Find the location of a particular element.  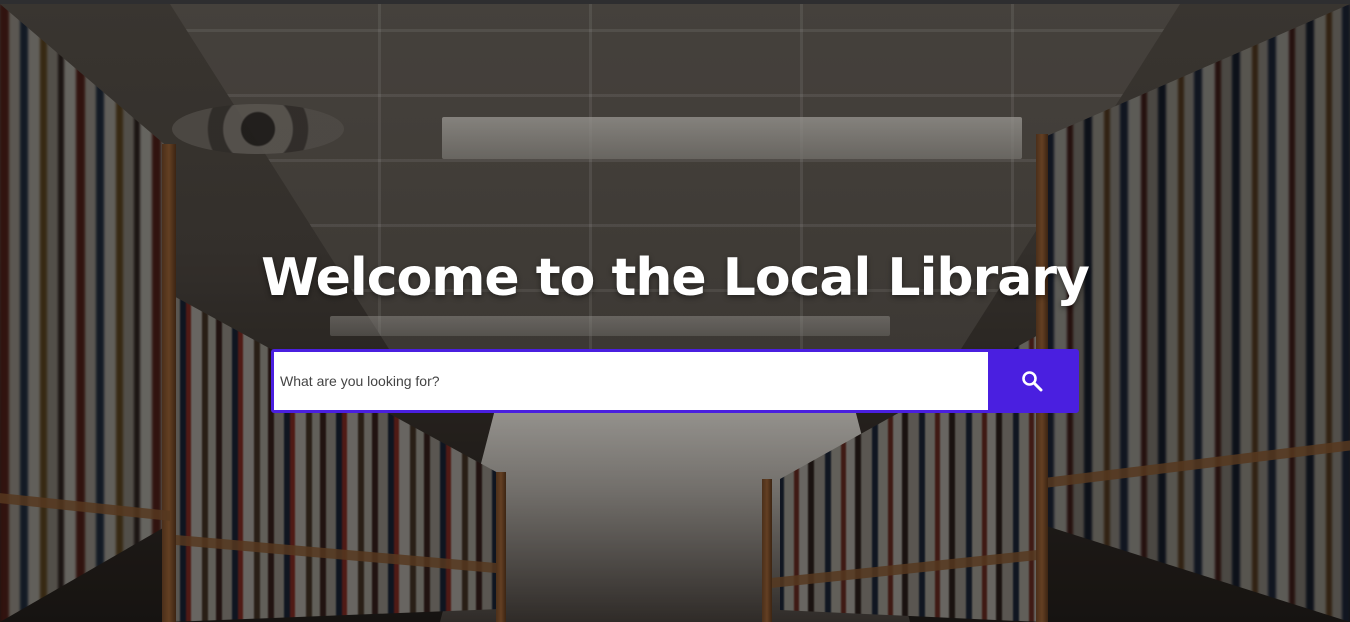

search-icon is located at coordinates (1032, 381).